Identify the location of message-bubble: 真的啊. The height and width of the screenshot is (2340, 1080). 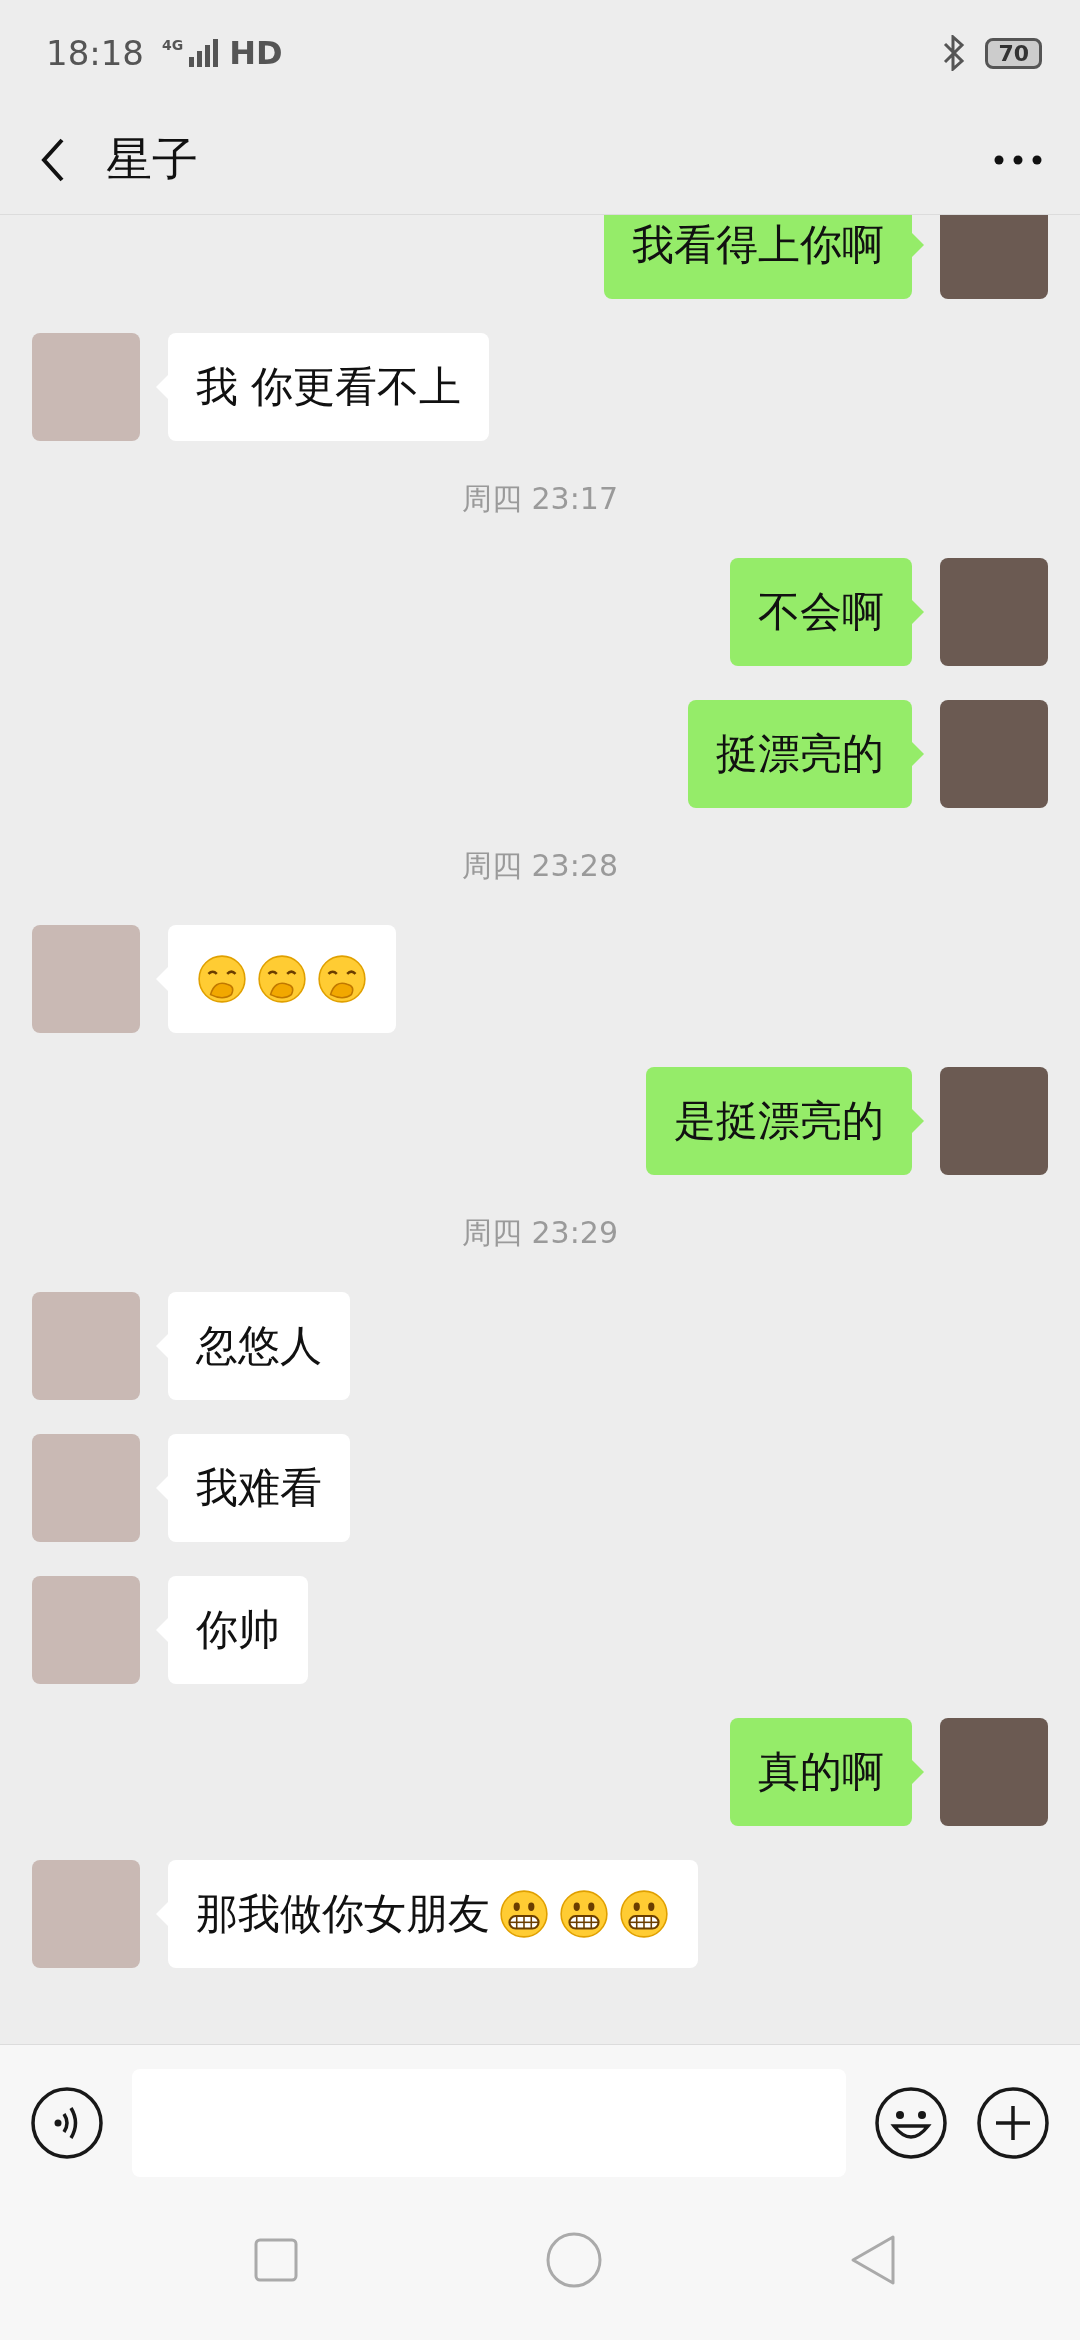
(821, 1772).